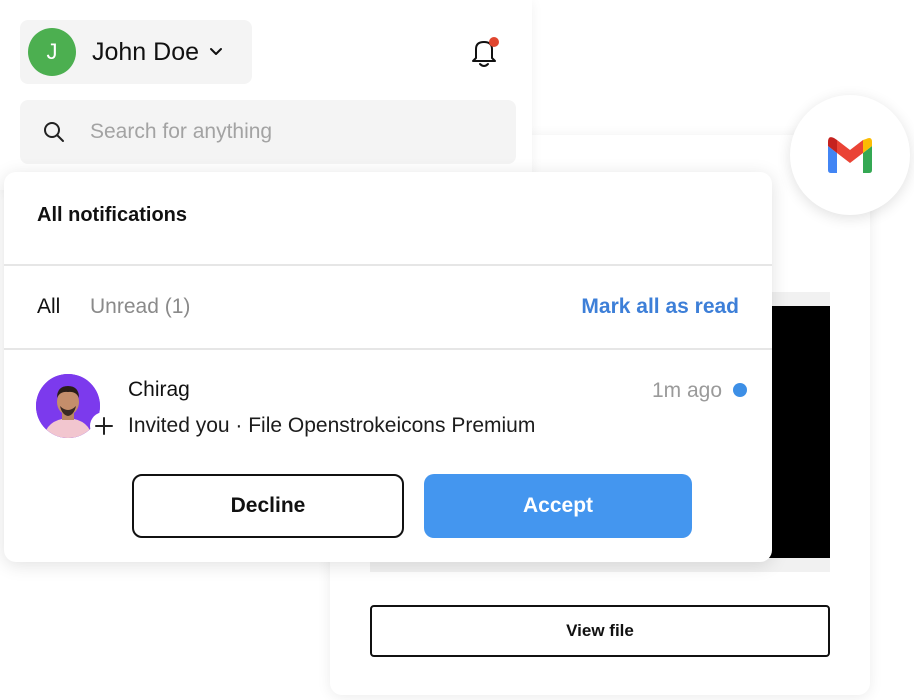 The height and width of the screenshot is (700, 914). I want to click on notifications-bell-button, so click(484, 52).